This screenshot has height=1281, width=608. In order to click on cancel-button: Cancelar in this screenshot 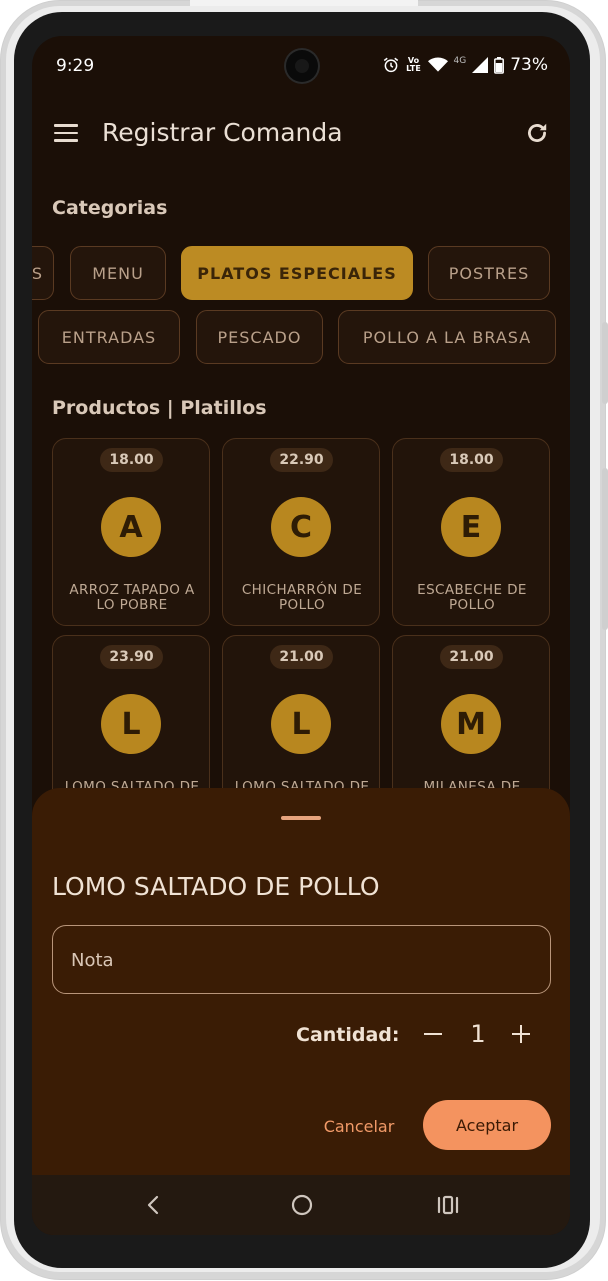, I will do `click(359, 1126)`.